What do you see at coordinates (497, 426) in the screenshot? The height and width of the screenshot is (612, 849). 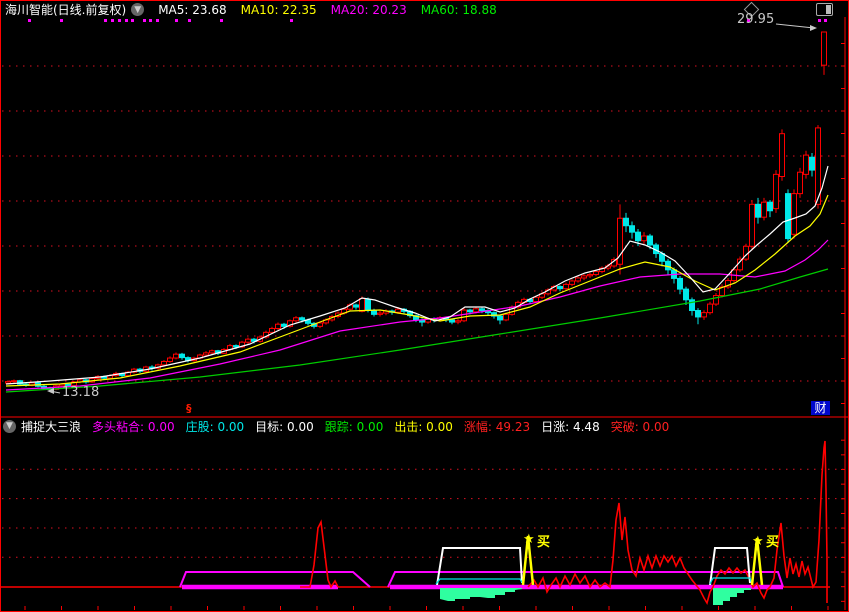 I see `indicator-field: 涨幅: 49.23` at bounding box center [497, 426].